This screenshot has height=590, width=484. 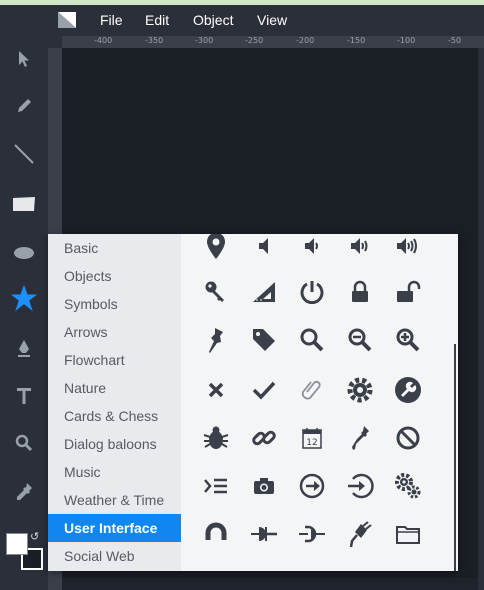 I want to click on bug-icon, so click(x=216, y=437).